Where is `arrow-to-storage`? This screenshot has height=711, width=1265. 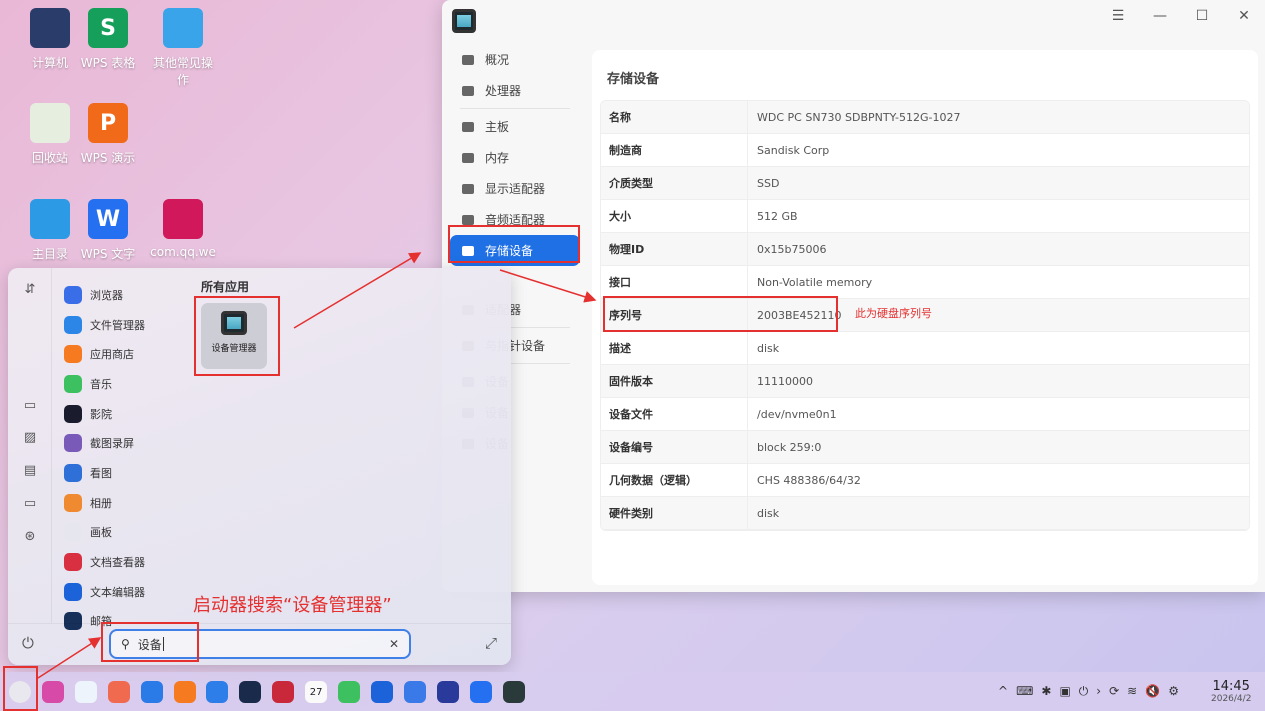 arrow-to-storage is located at coordinates (357, 290).